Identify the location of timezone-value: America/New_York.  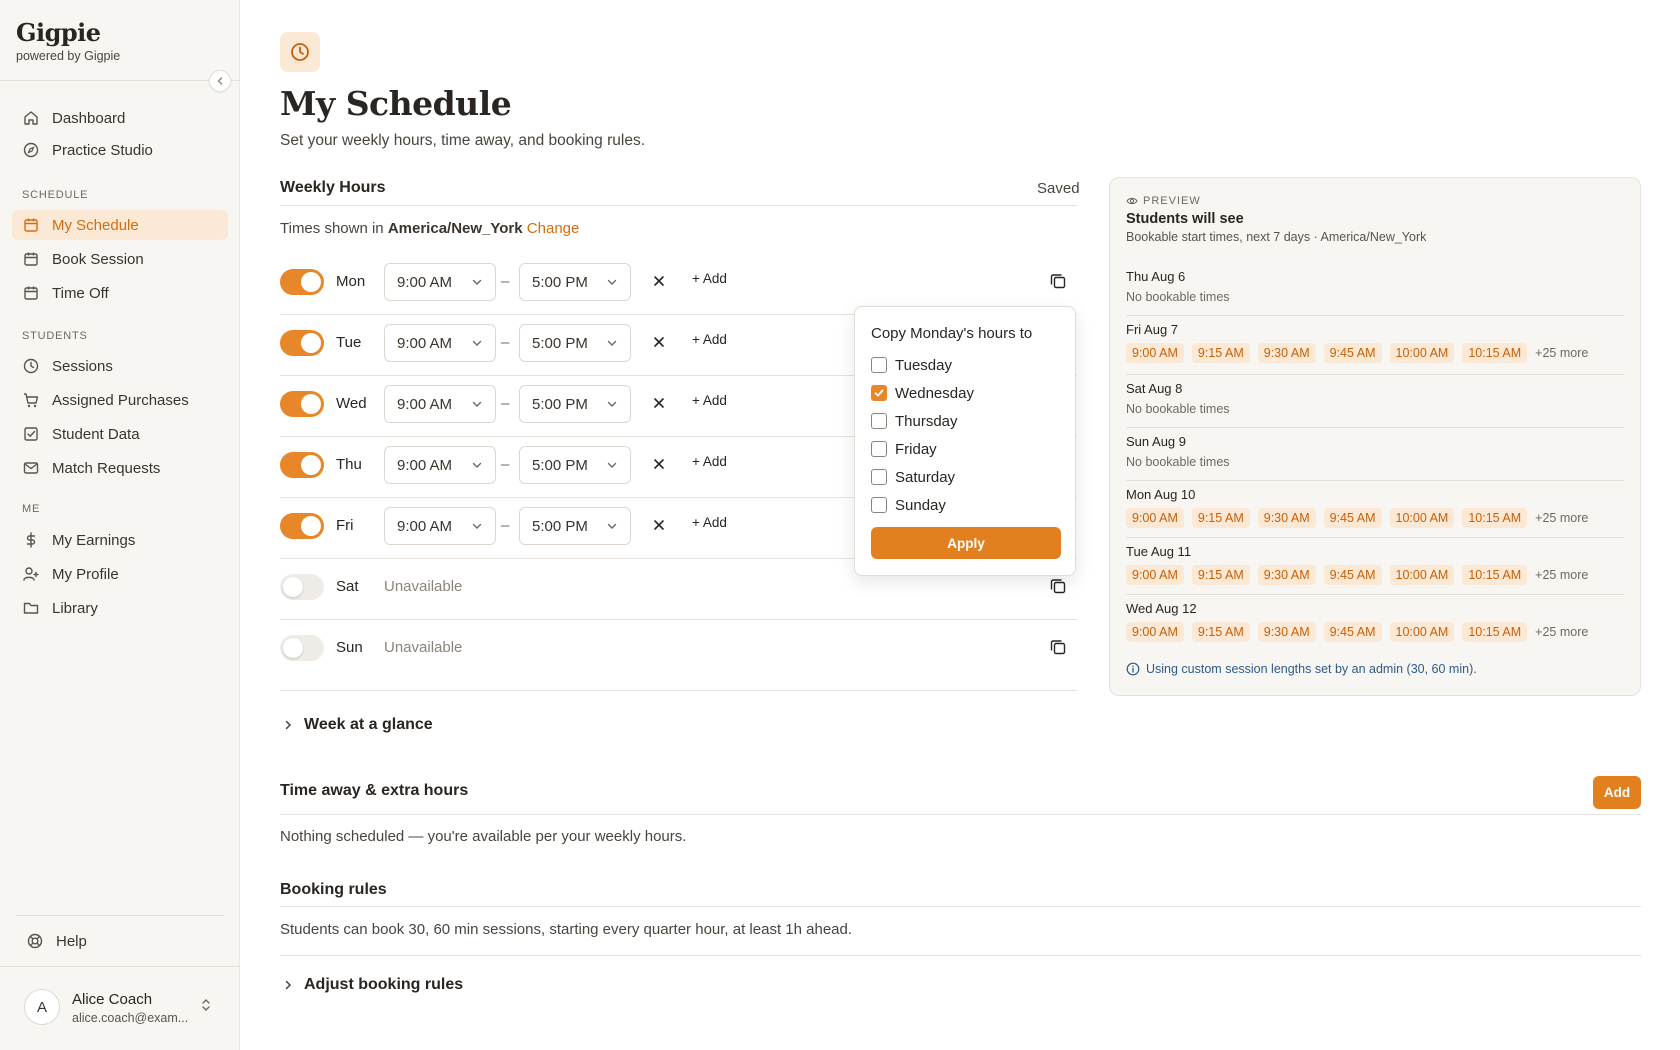
(455, 228).